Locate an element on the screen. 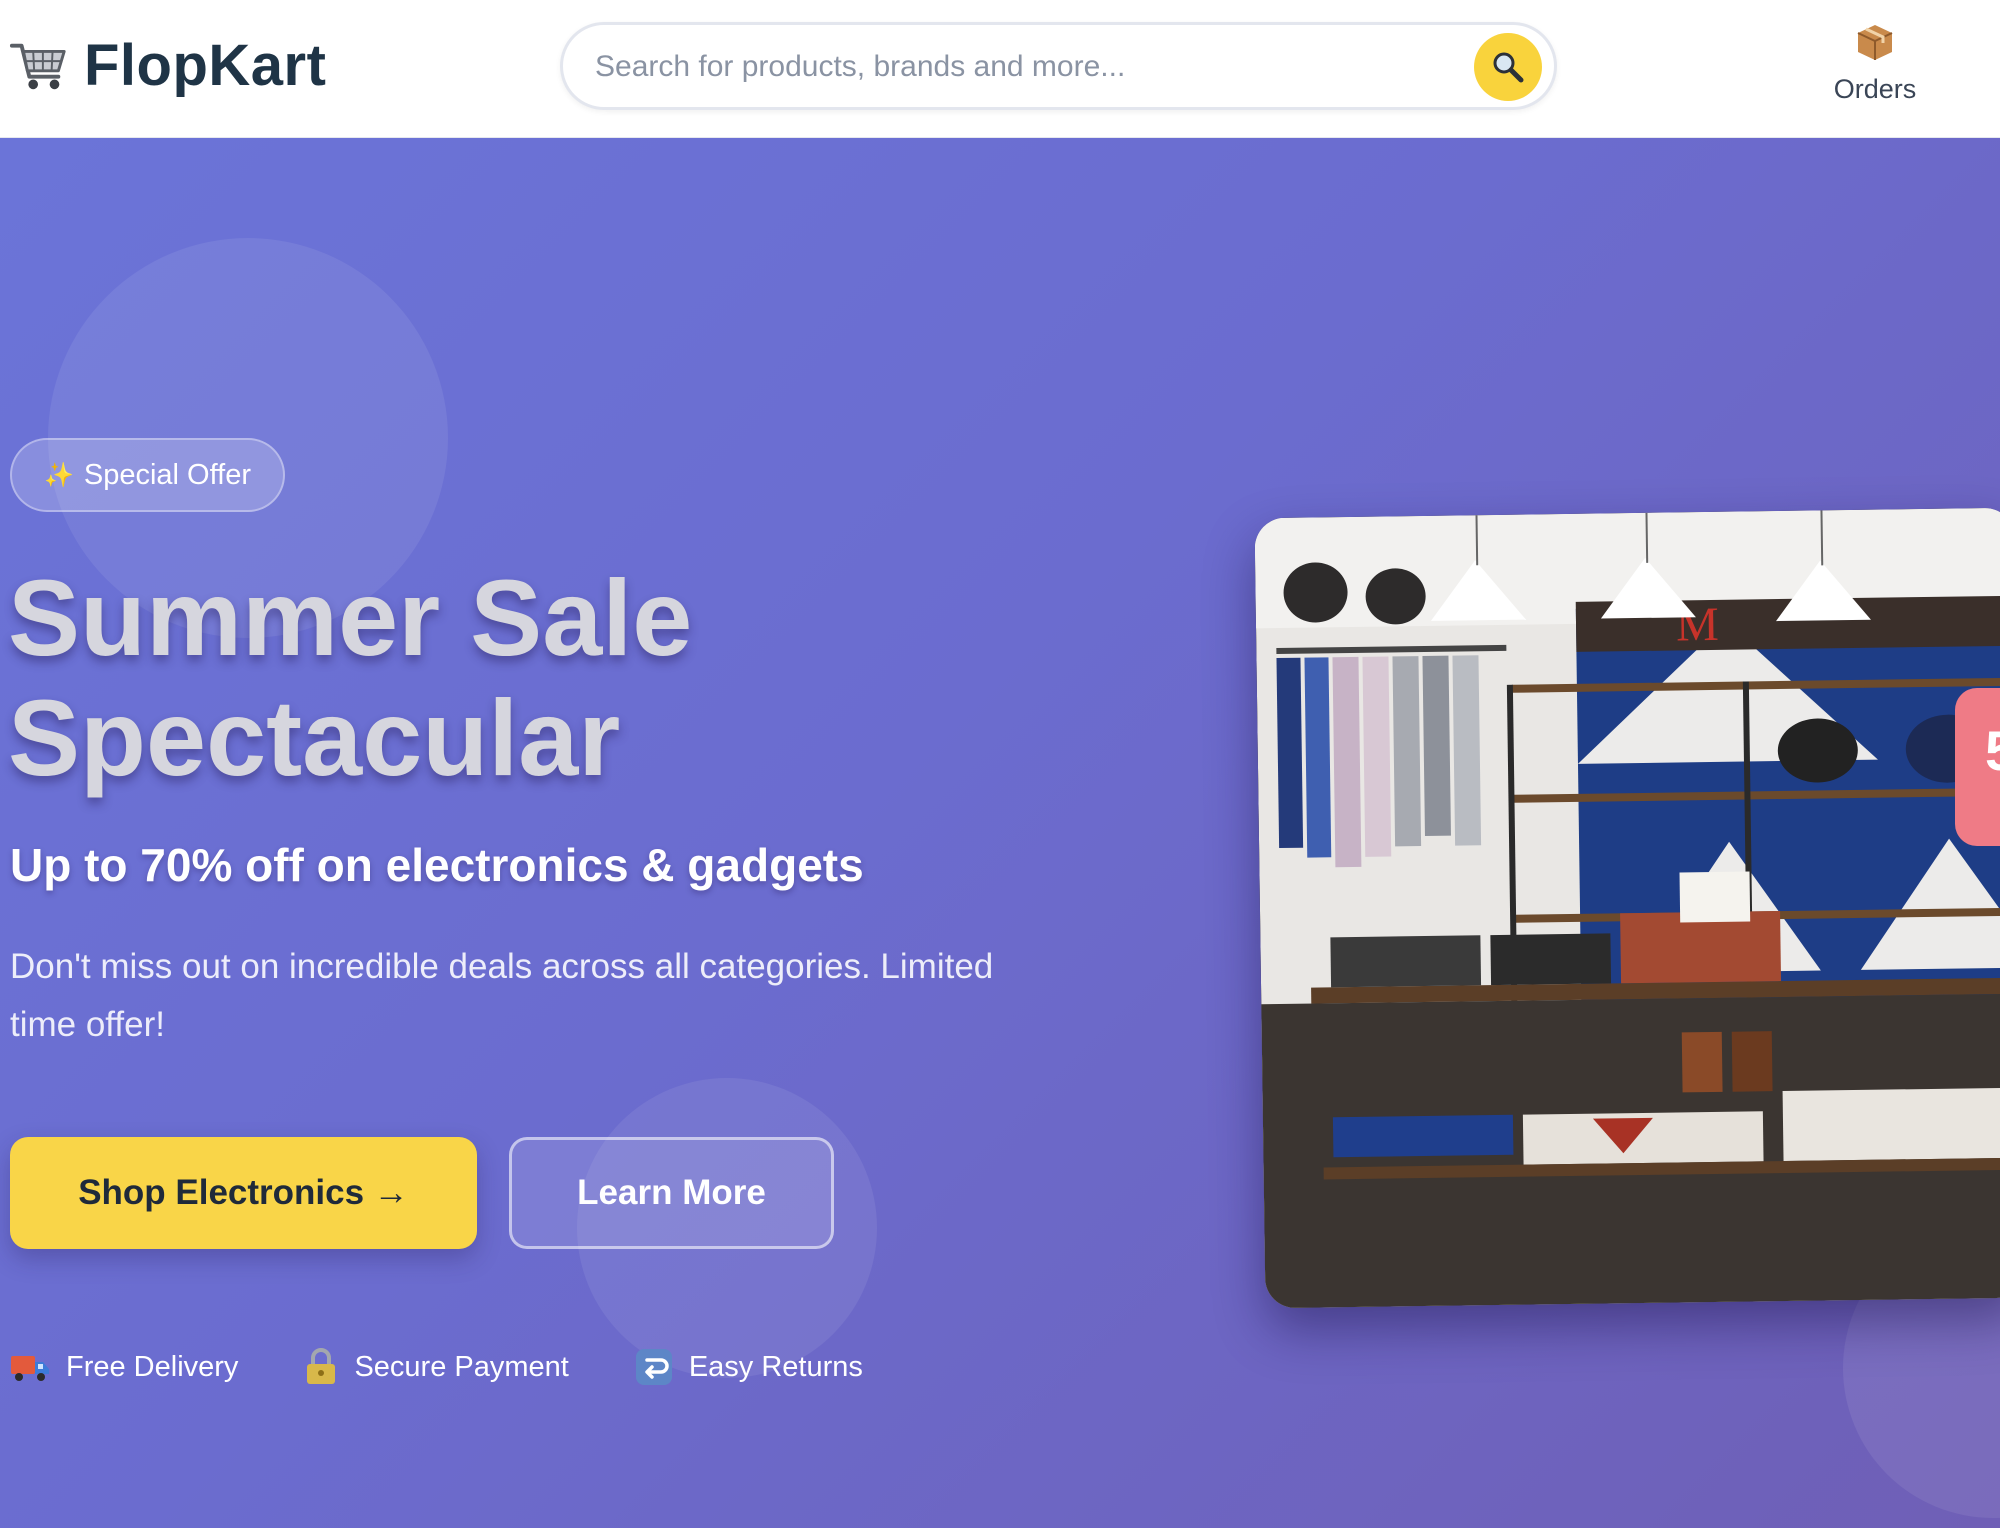 The width and height of the screenshot is (2000, 1528). learn-more-button: Learn More is located at coordinates (671, 1193).